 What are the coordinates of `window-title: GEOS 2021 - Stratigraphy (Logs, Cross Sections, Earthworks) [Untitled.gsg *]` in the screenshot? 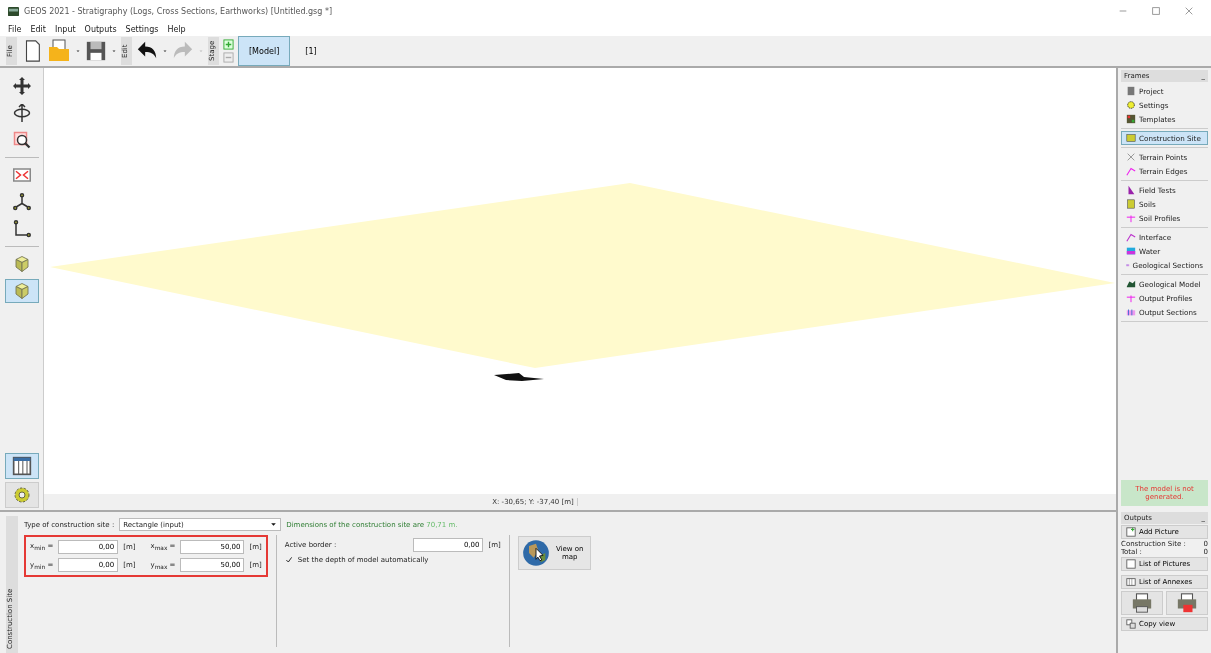 It's located at (179, 11).